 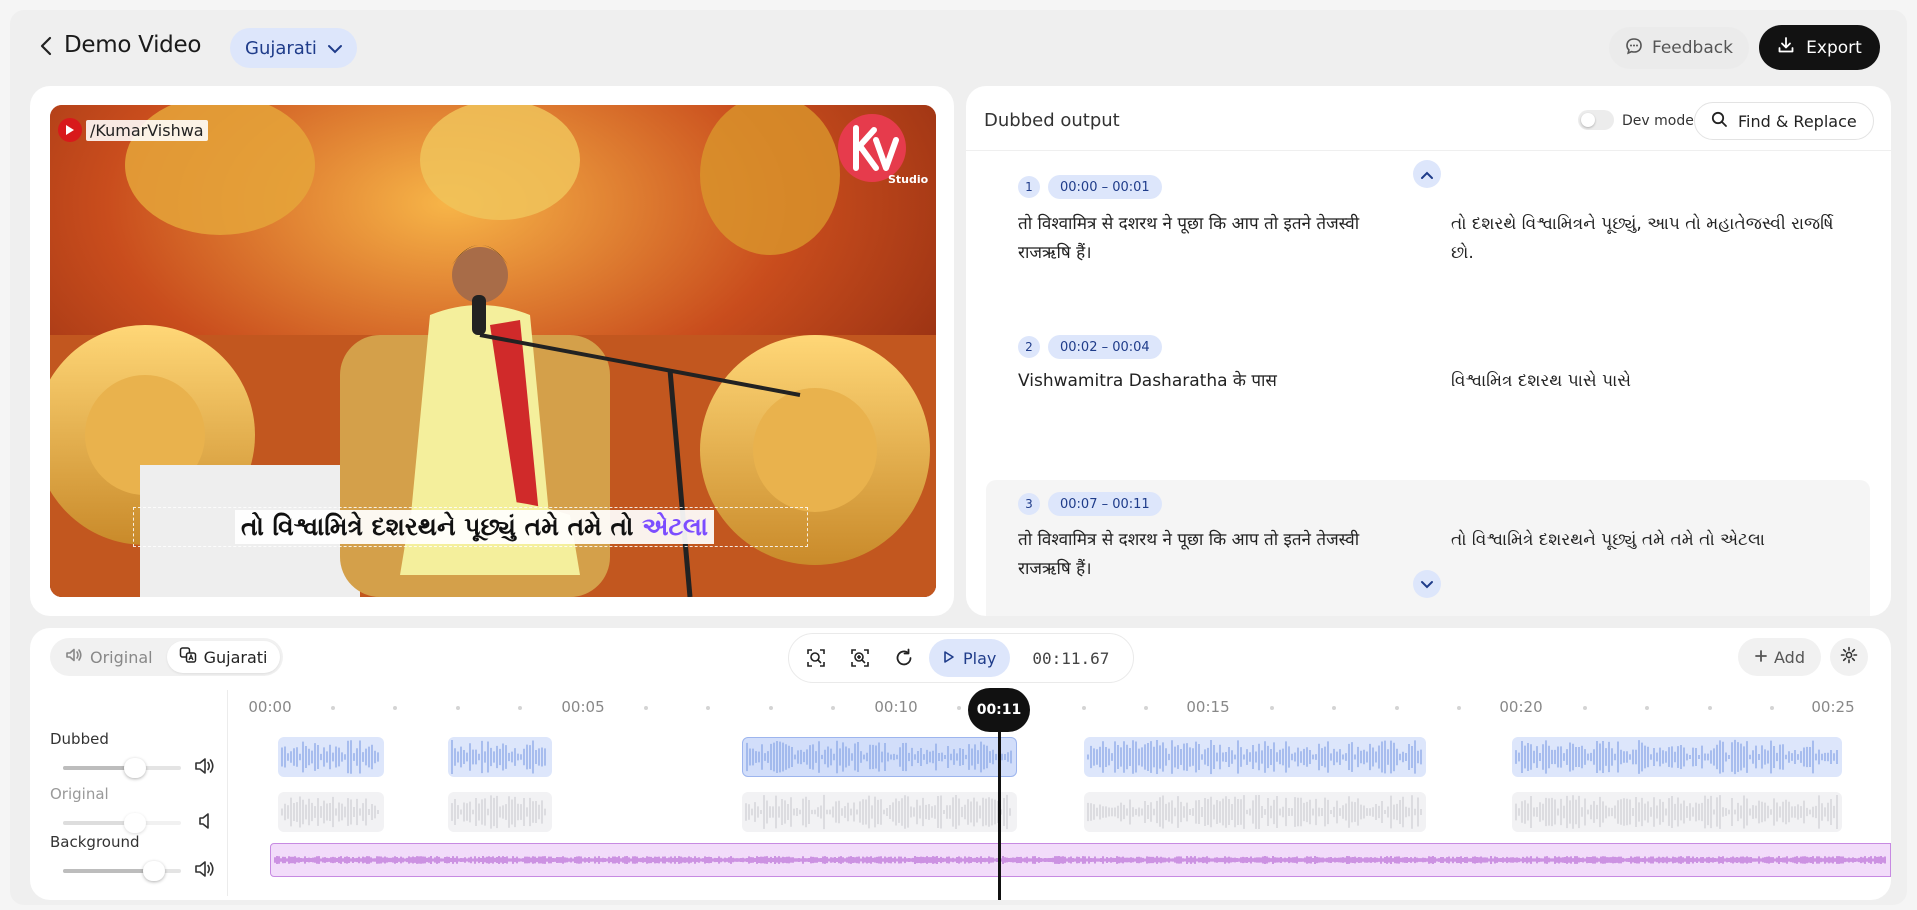 I want to click on playhead-line, so click(x=999, y=804).